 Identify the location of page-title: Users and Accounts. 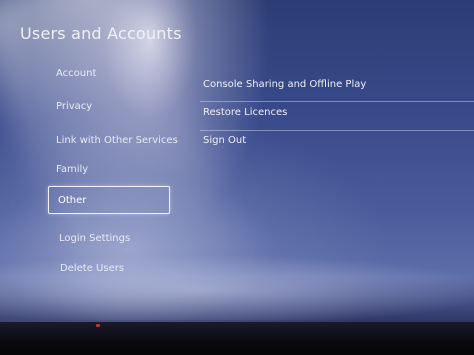
(101, 33).